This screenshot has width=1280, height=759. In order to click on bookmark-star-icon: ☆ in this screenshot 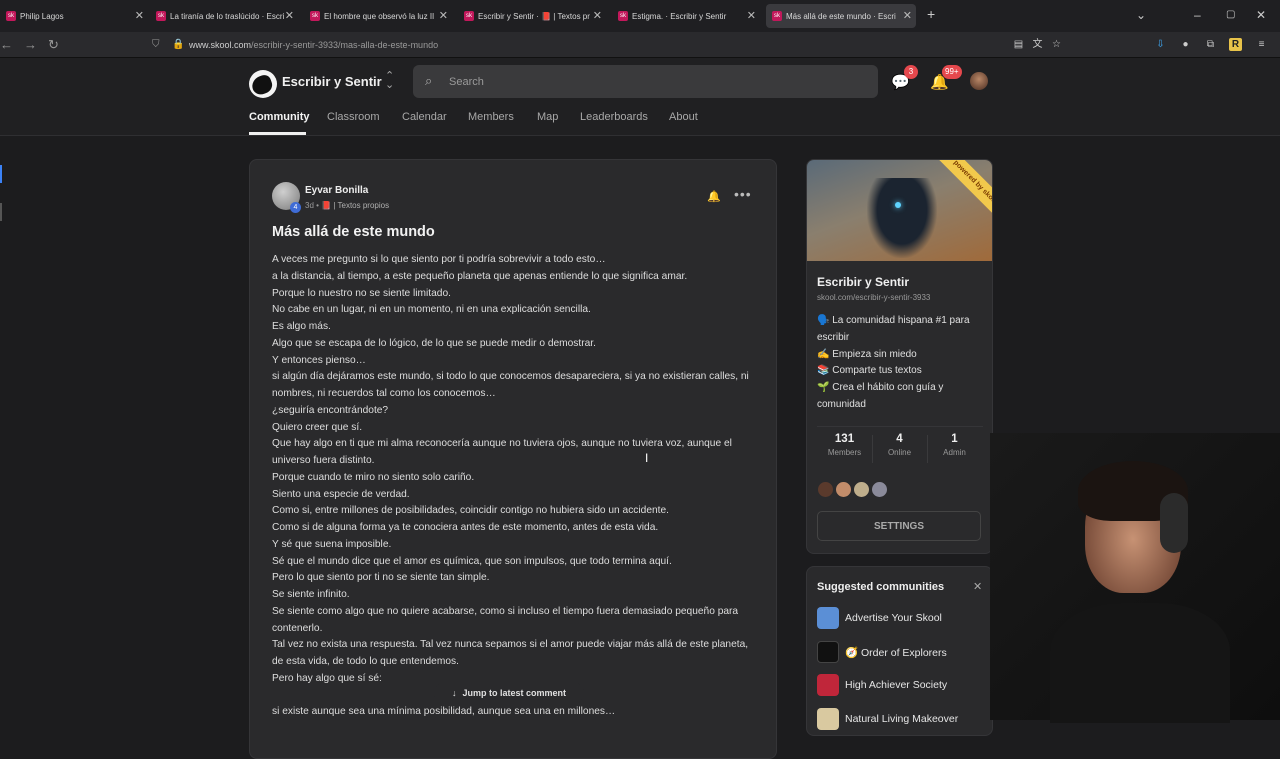, I will do `click(1056, 44)`.